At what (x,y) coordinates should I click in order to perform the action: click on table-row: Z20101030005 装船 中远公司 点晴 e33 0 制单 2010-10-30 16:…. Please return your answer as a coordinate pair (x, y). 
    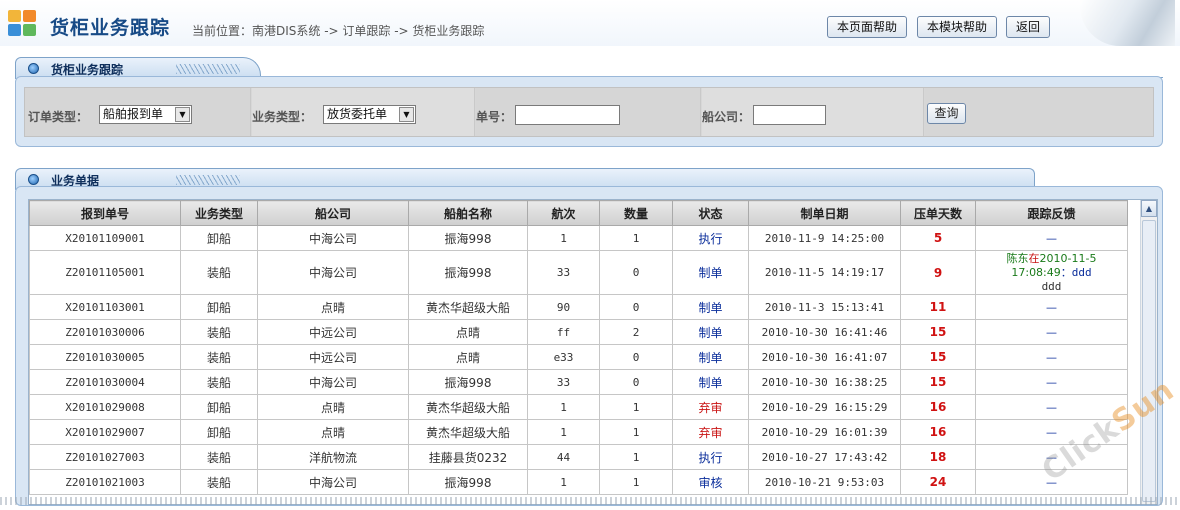
    Looking at the image, I should click on (578, 357).